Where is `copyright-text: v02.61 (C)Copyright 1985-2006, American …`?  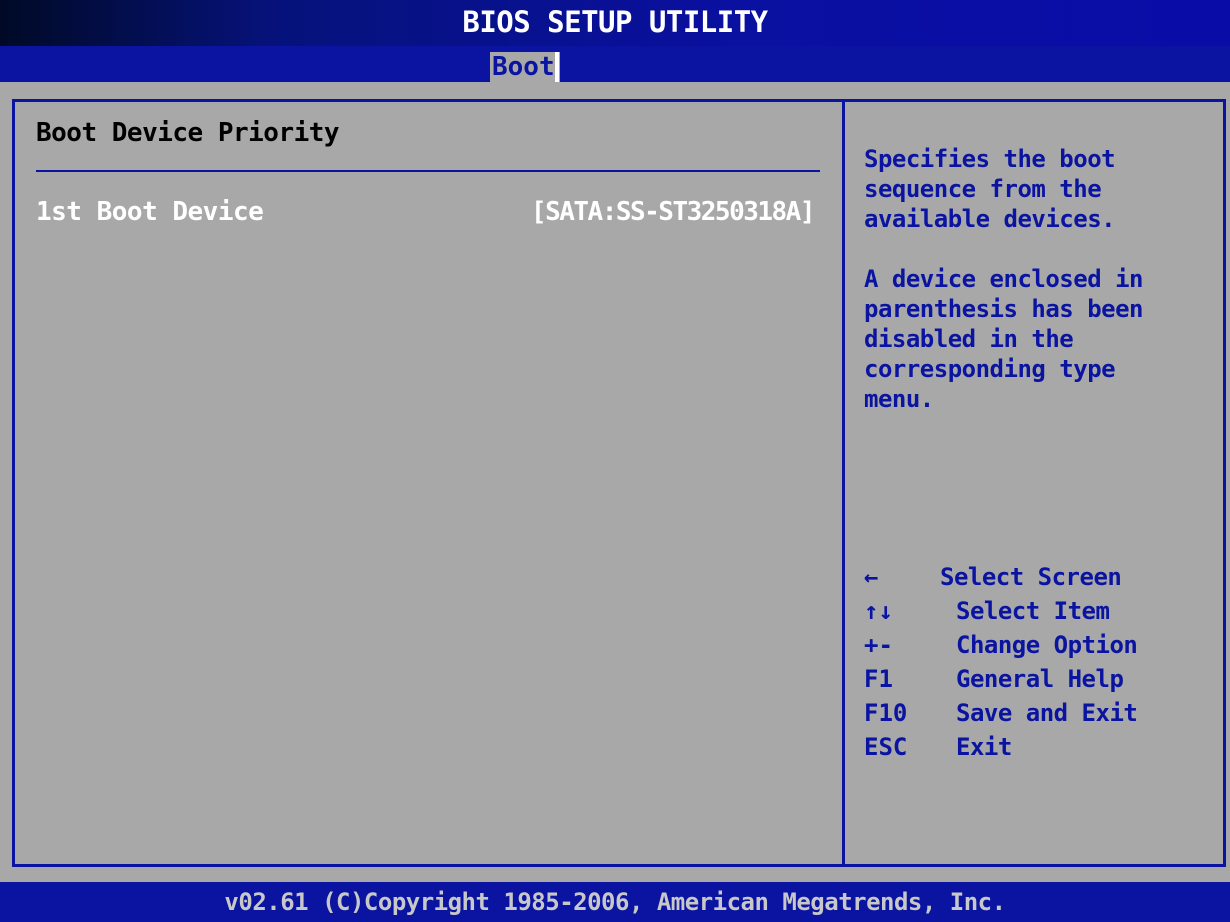 copyright-text: v02.61 (C)Copyright 1985-2006, American … is located at coordinates (615, 902).